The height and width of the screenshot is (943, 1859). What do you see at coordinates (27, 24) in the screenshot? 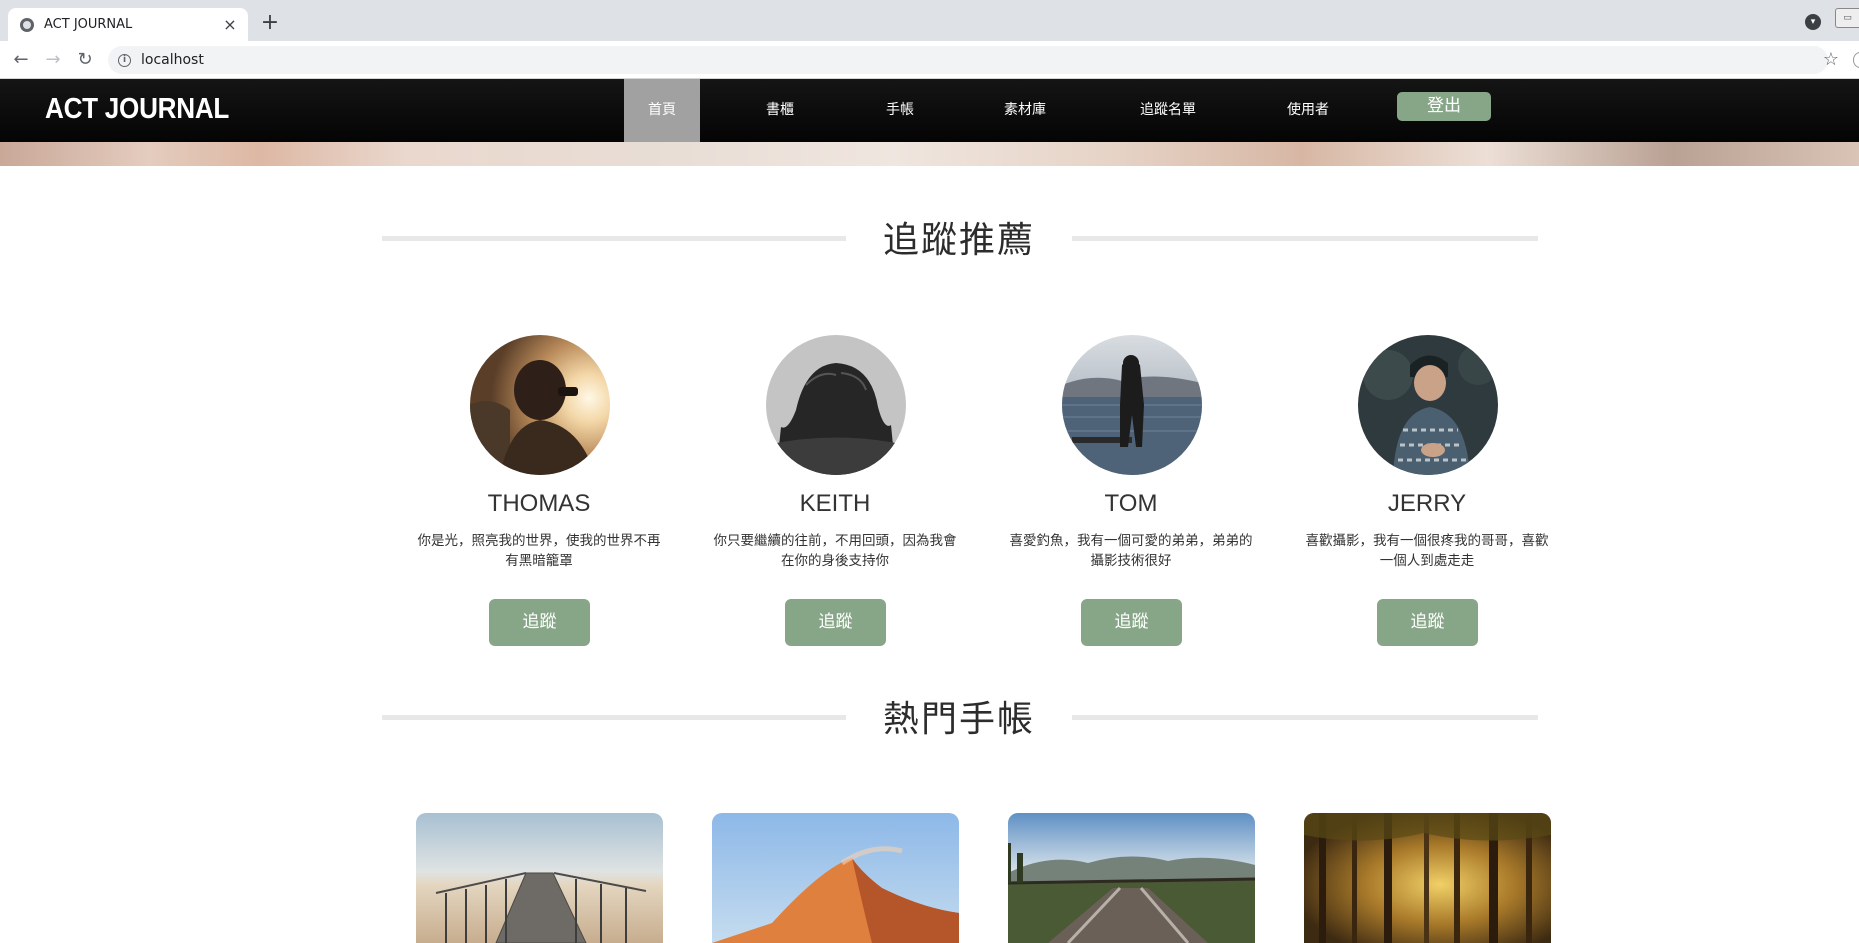
I see `globe-icon` at bounding box center [27, 24].